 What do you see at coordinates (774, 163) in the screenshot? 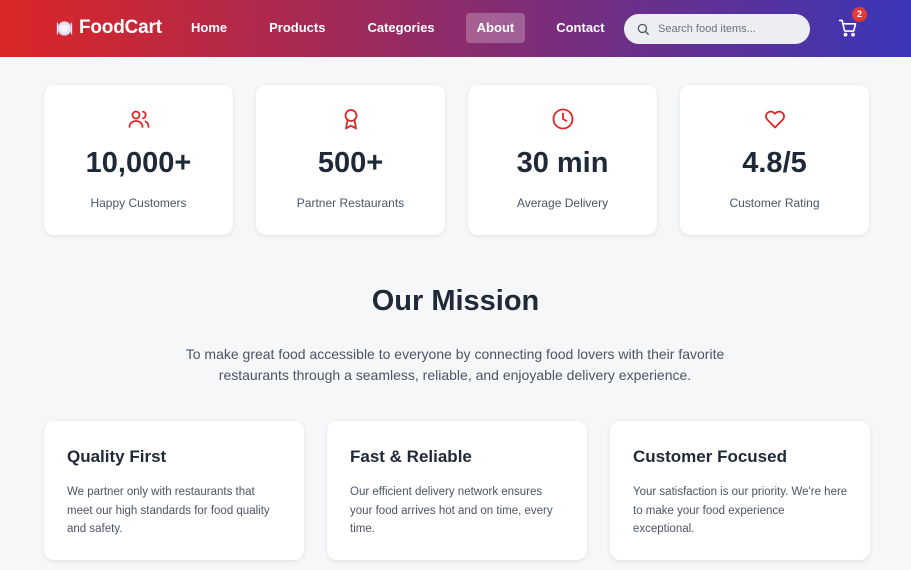
I see `stat-value: 4.8/5` at bounding box center [774, 163].